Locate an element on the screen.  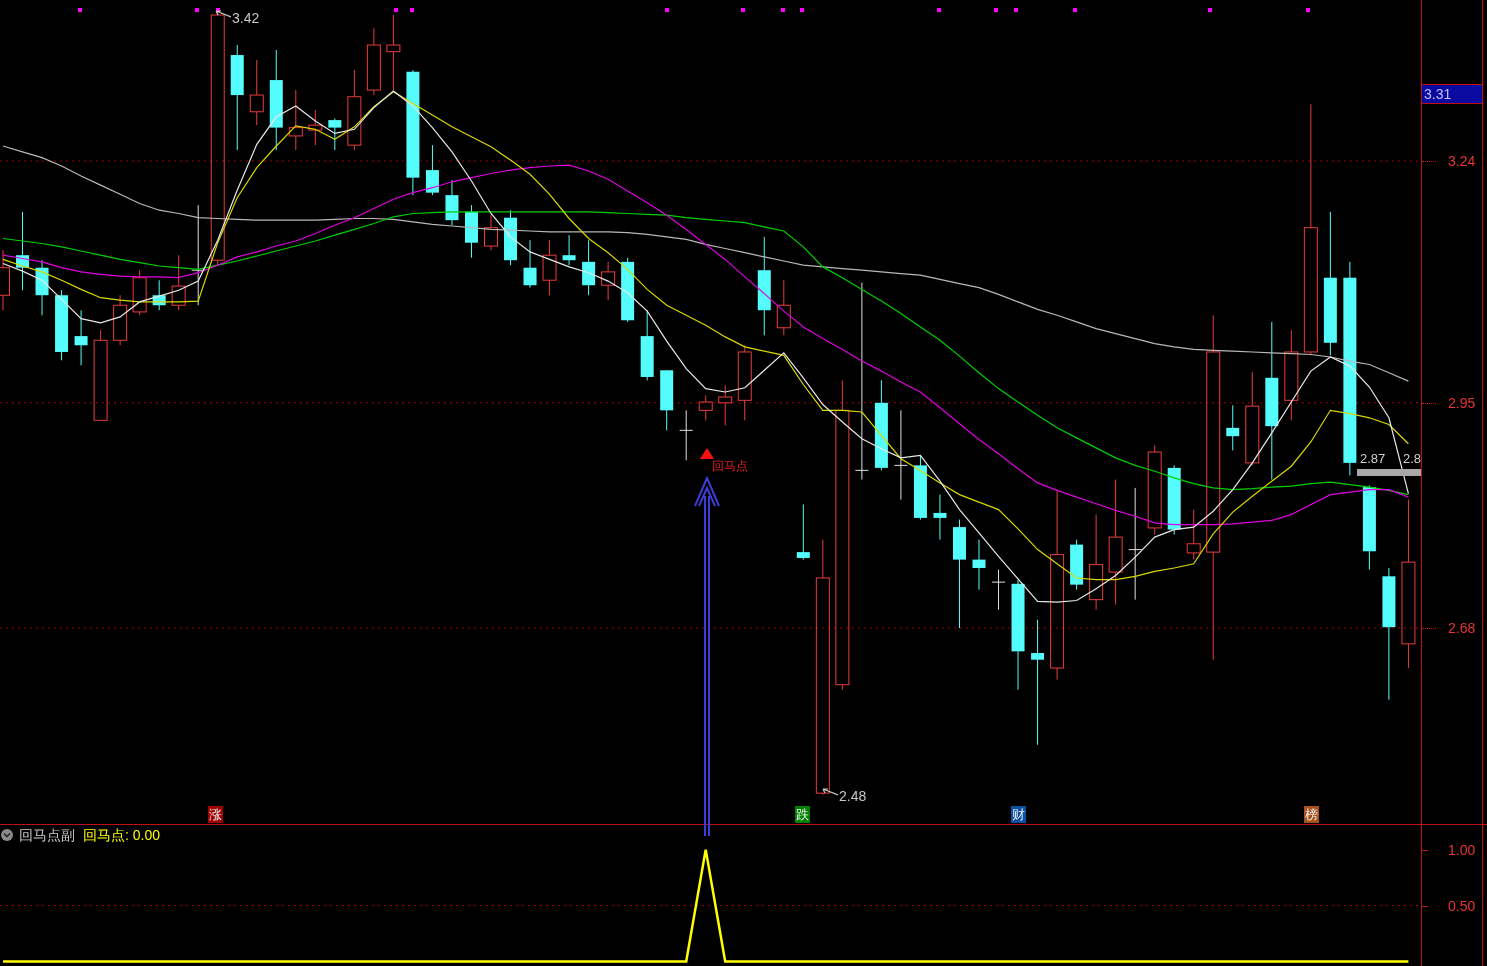
chevron-down-icon is located at coordinates (7, 835).